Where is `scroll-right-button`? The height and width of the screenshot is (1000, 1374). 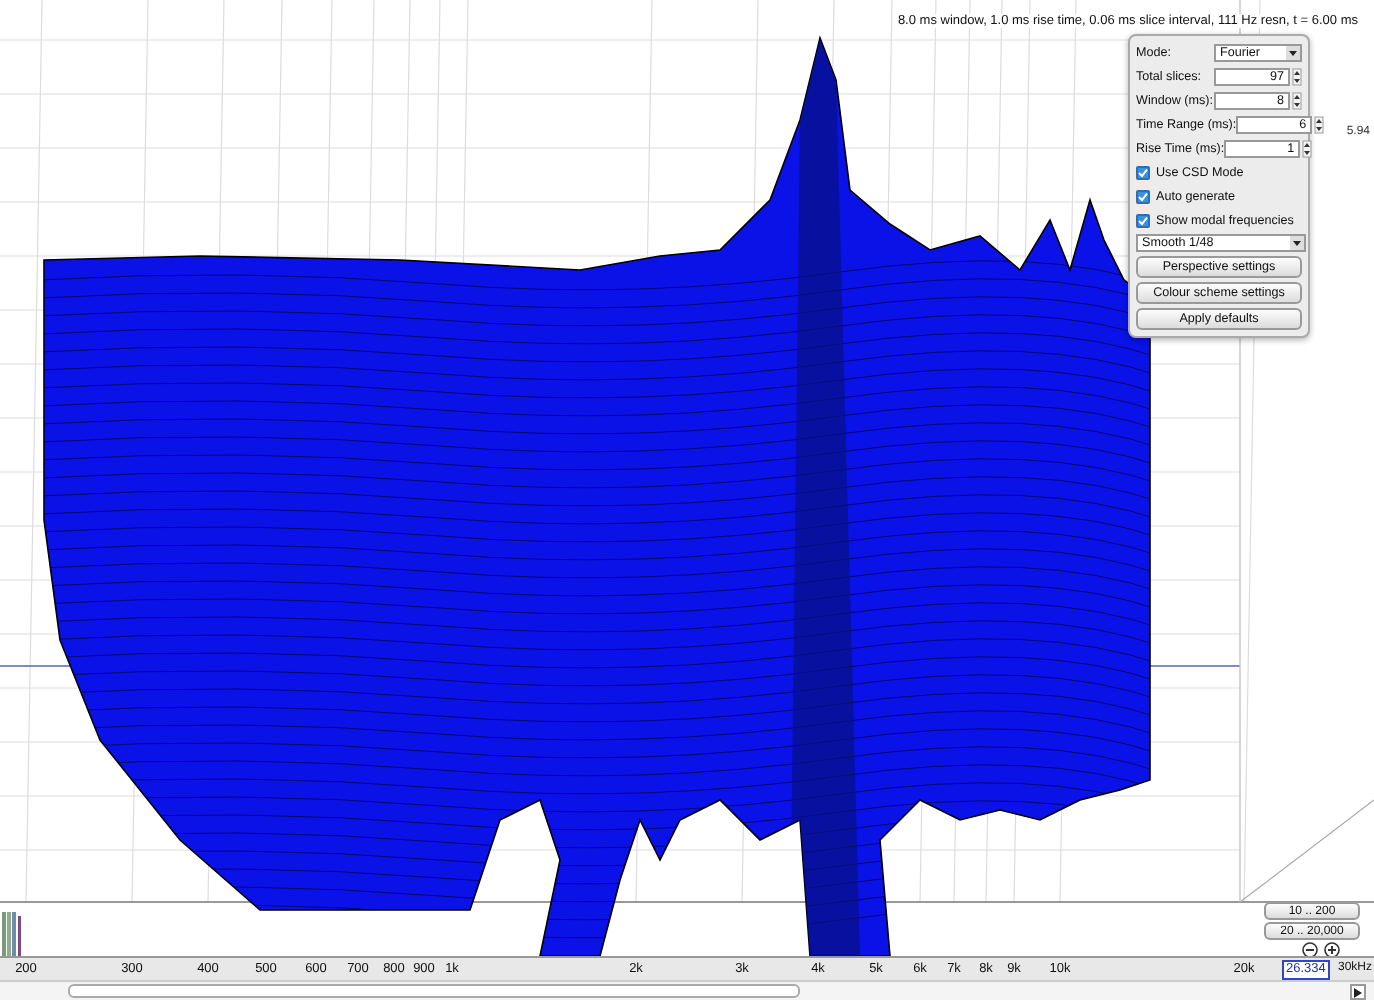
scroll-right-button is located at coordinates (1358, 992).